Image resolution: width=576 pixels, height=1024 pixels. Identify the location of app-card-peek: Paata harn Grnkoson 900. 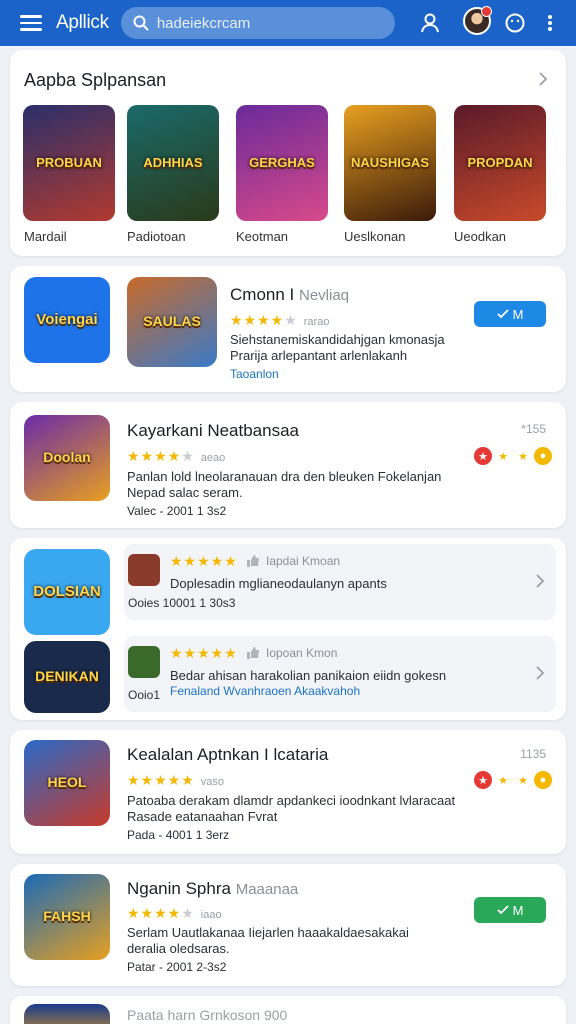
(288, 1010).